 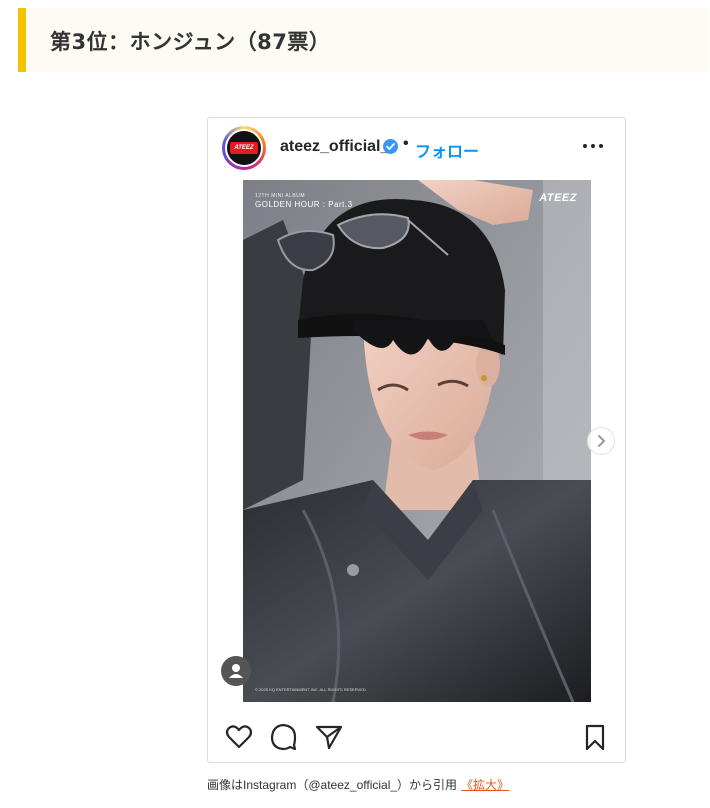 What do you see at coordinates (595, 737) in the screenshot?
I see `bookmark-icon` at bounding box center [595, 737].